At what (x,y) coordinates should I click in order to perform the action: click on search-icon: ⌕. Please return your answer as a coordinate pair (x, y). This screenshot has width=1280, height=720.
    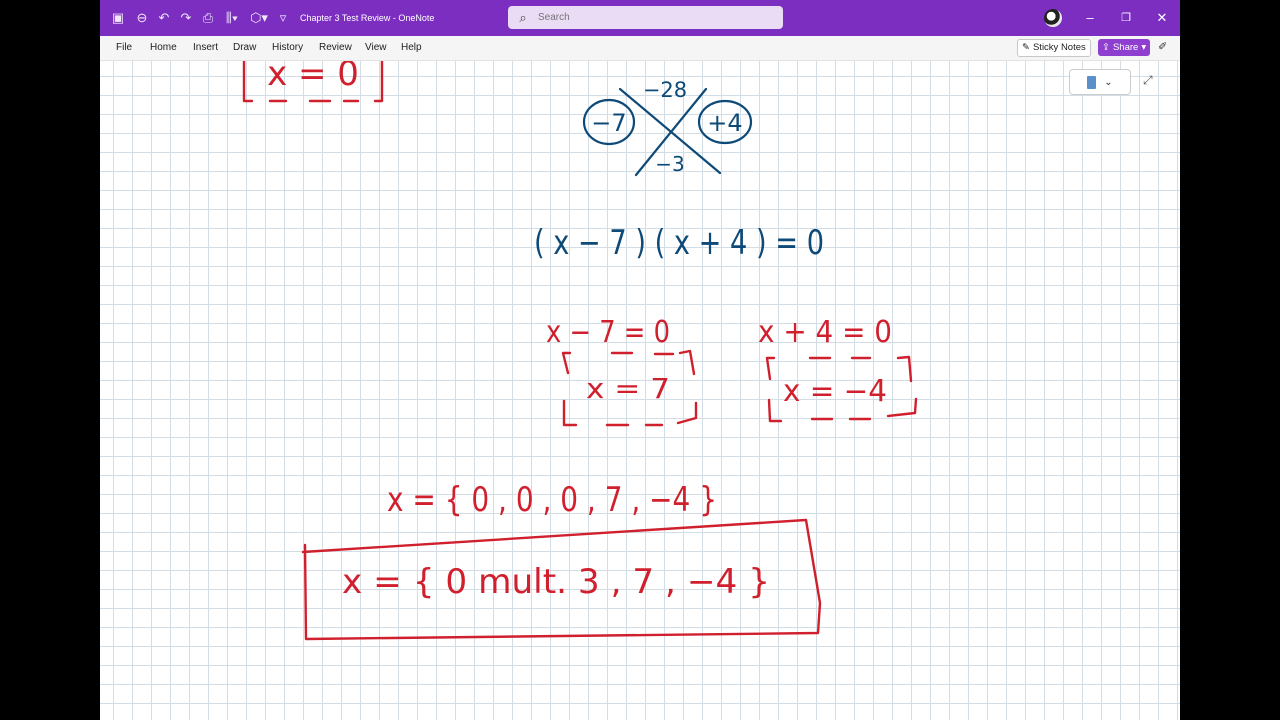
    Looking at the image, I should click on (523, 17).